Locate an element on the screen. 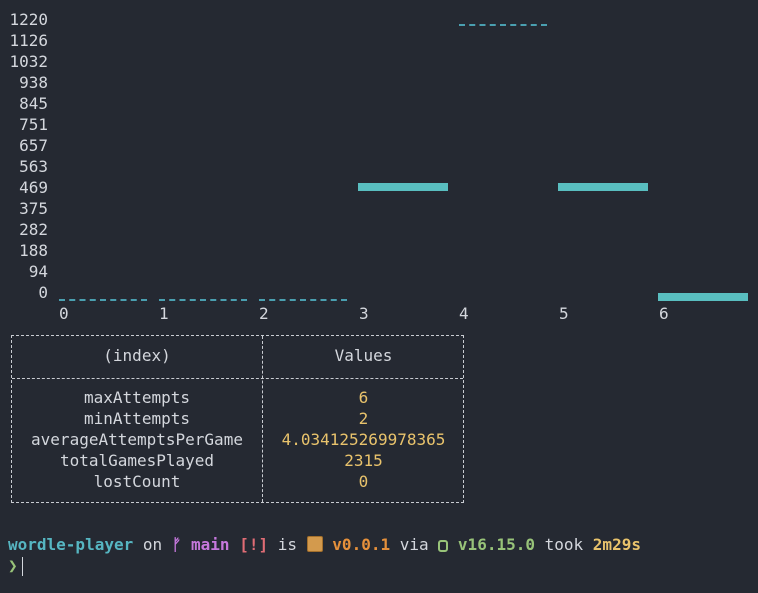 Image resolution: width=758 pixels, height=593 pixels. y-axis-tick-label: 1220 is located at coordinates (28, 19).